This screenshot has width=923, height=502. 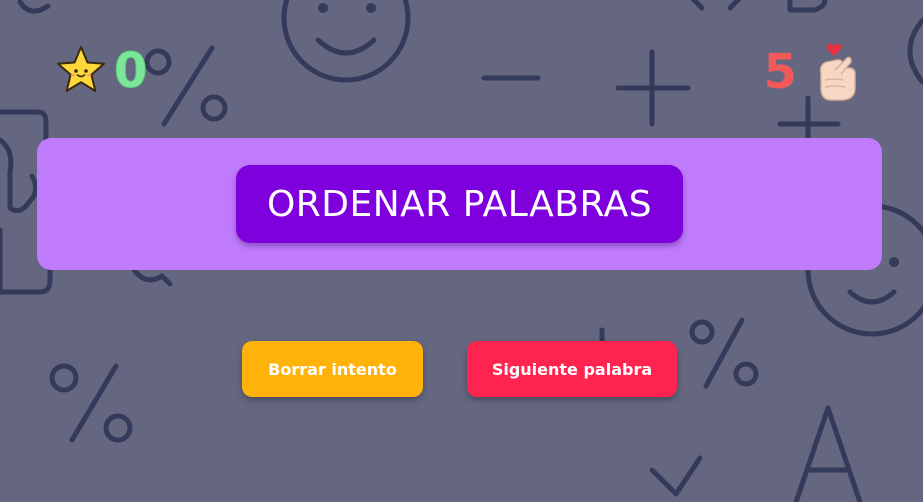 What do you see at coordinates (572, 369) in the screenshot?
I see `next-word-button: Siguiente palabra` at bounding box center [572, 369].